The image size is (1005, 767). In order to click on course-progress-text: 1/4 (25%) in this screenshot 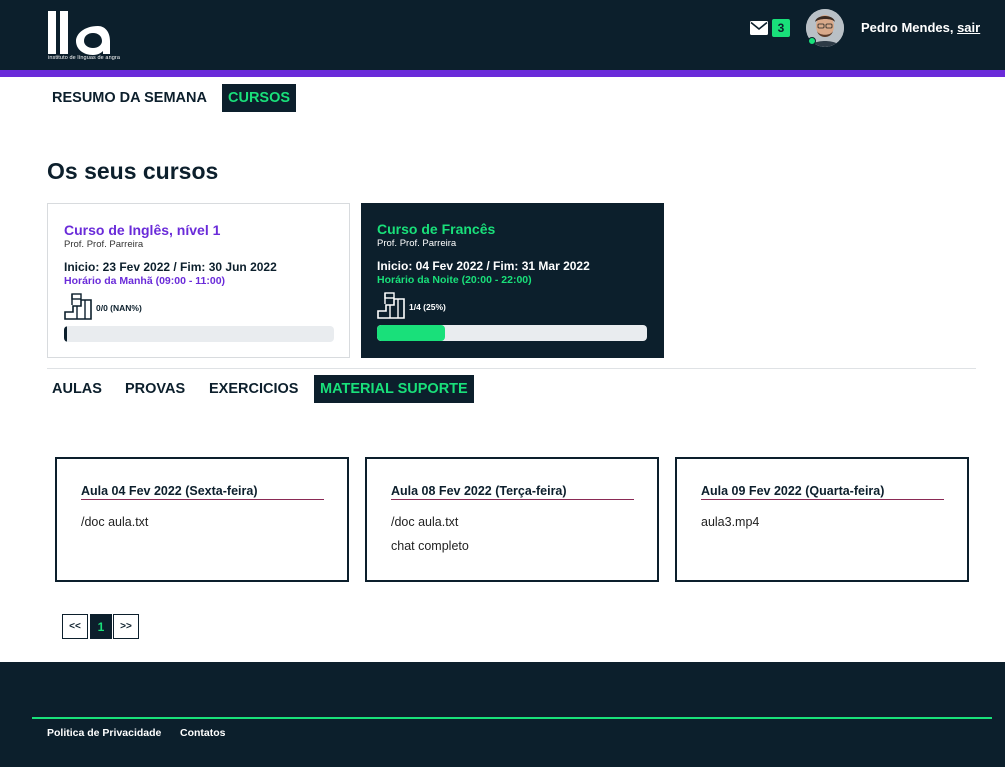, I will do `click(427, 307)`.